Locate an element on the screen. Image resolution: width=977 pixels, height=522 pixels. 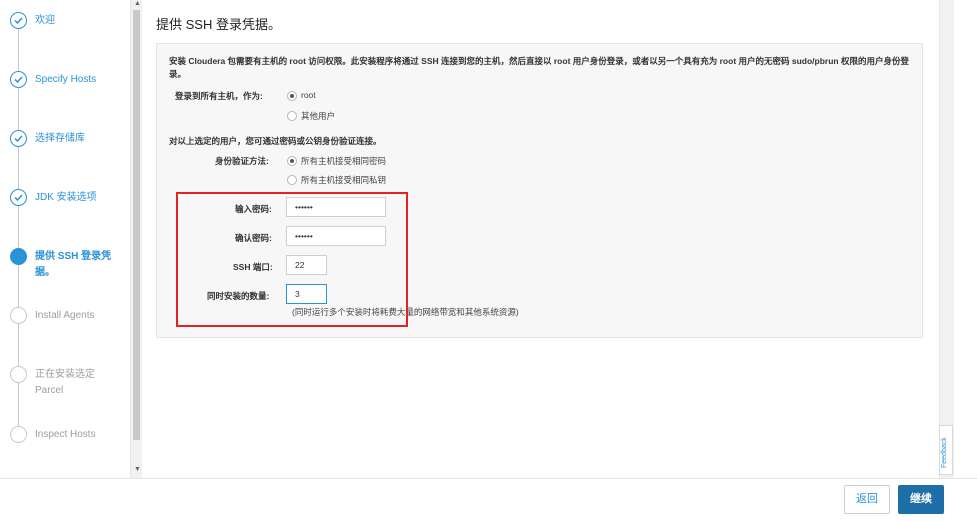
radio-other-user-label: 其他用户 is located at coordinates (318, 116).